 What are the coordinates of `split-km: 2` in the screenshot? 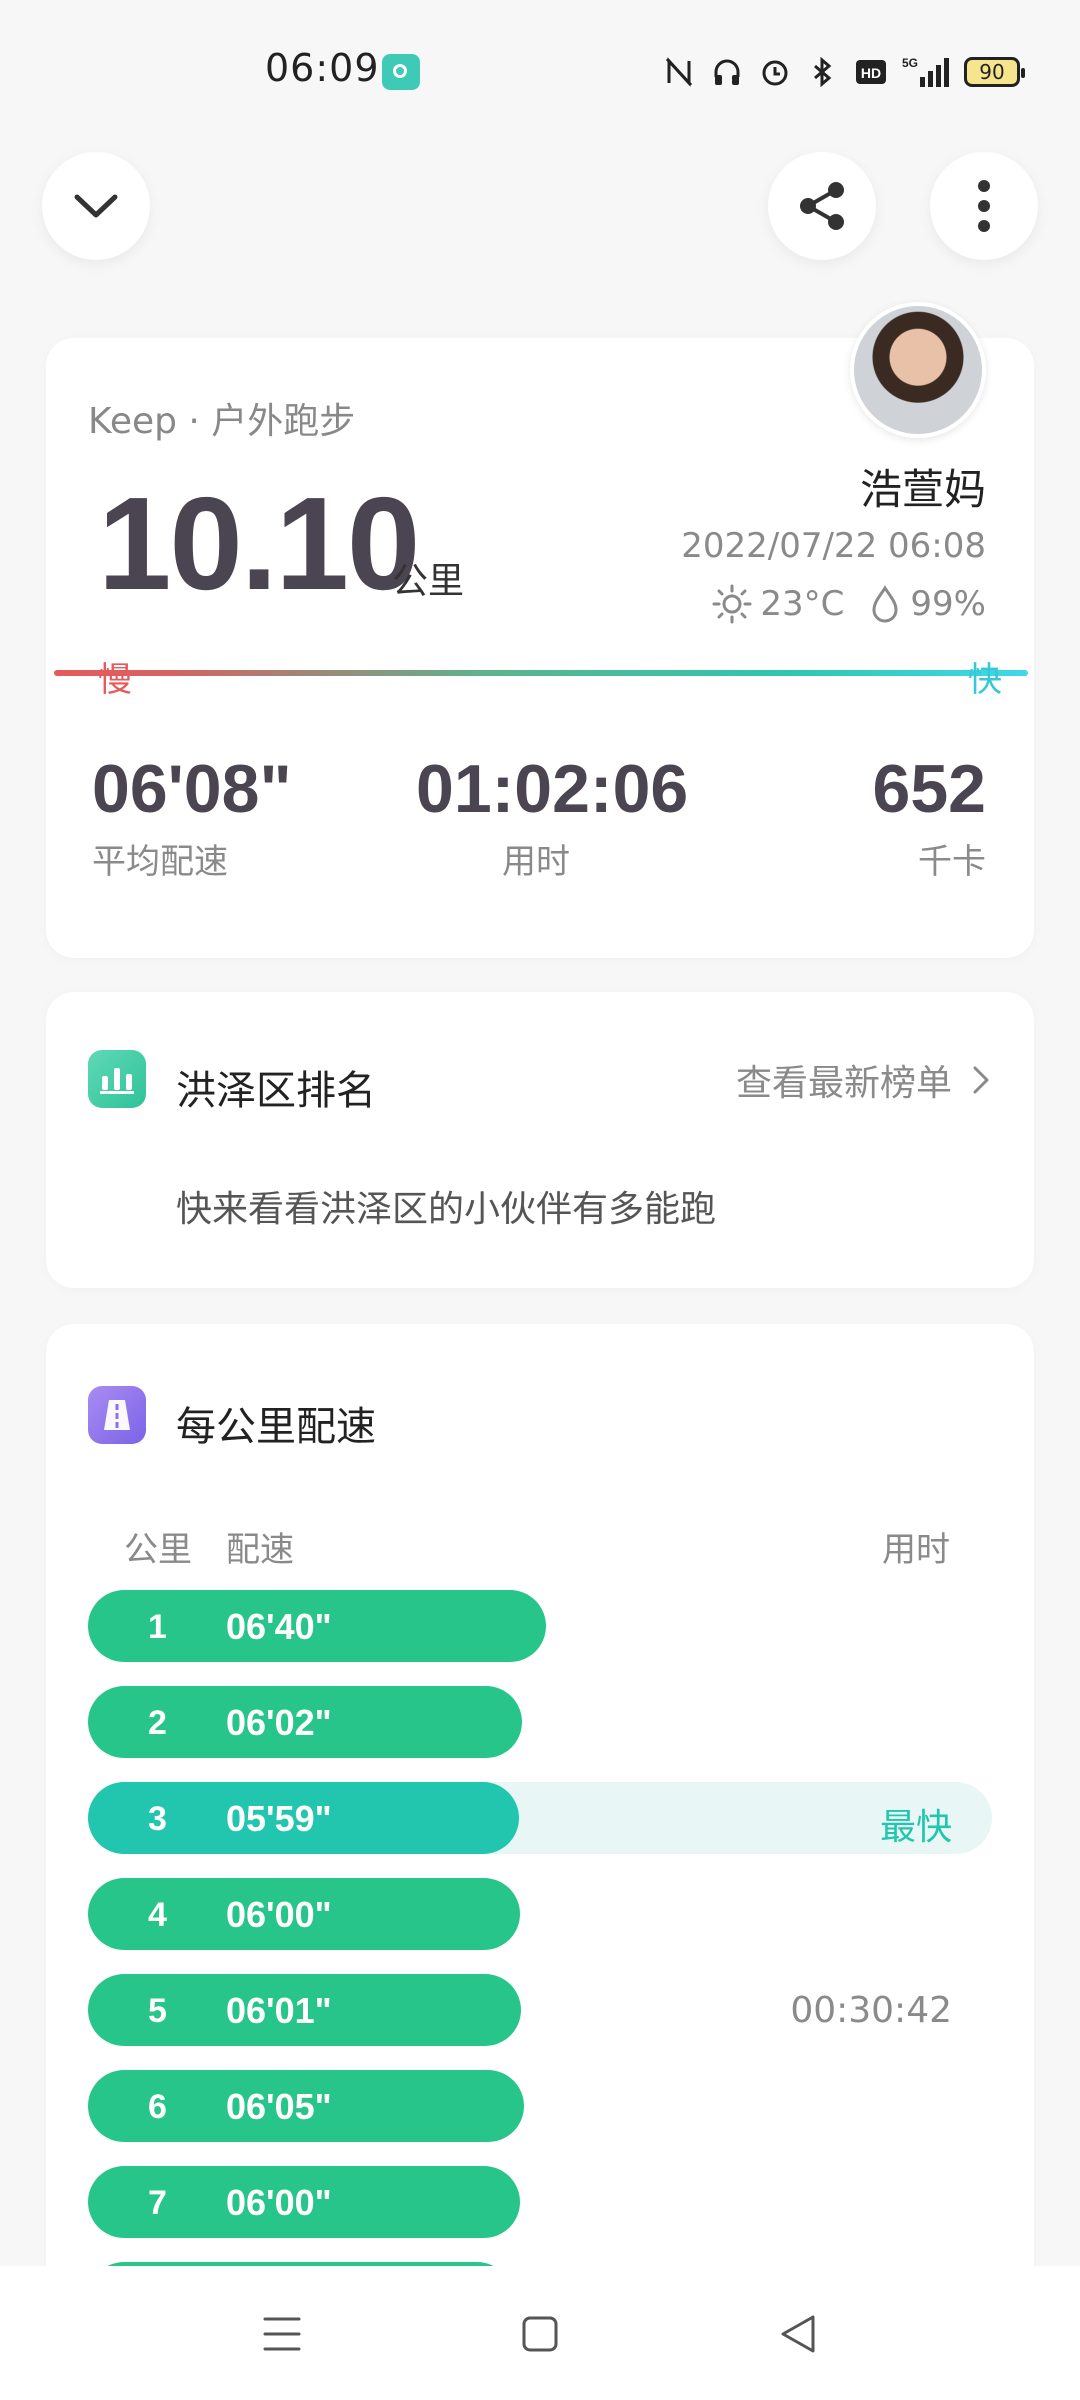 It's located at (157, 1723).